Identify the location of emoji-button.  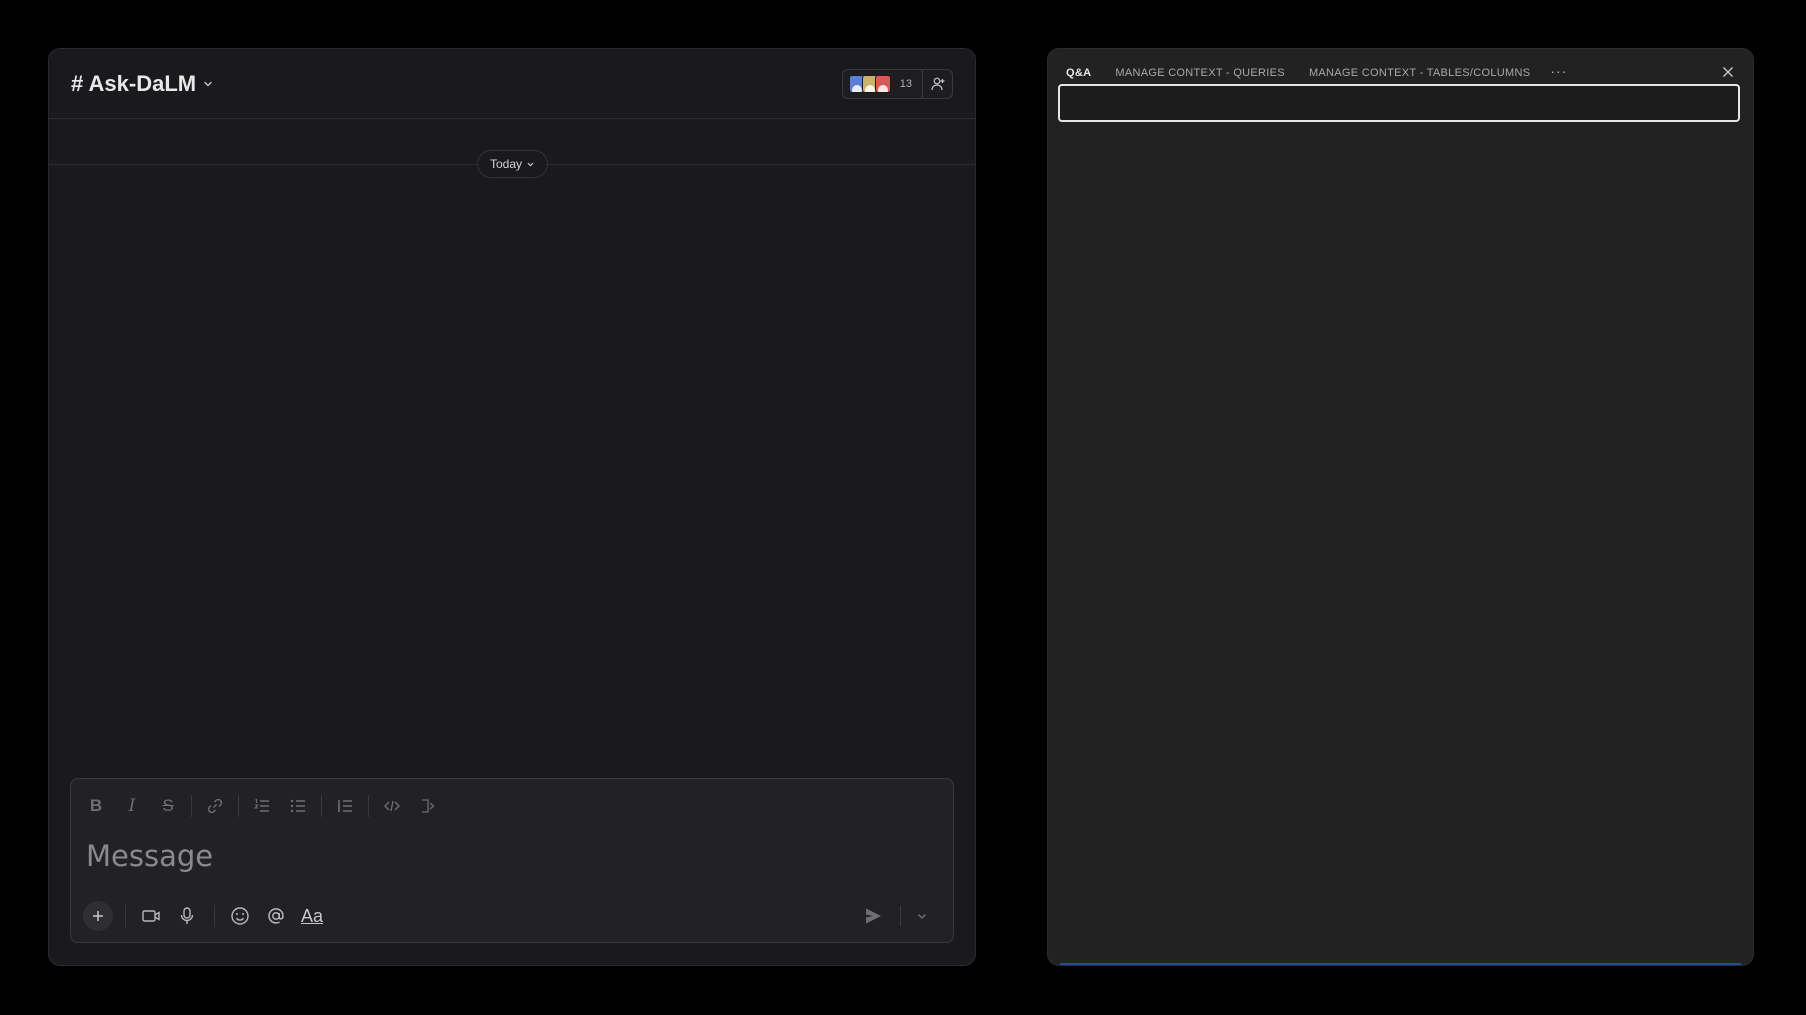
(240, 916).